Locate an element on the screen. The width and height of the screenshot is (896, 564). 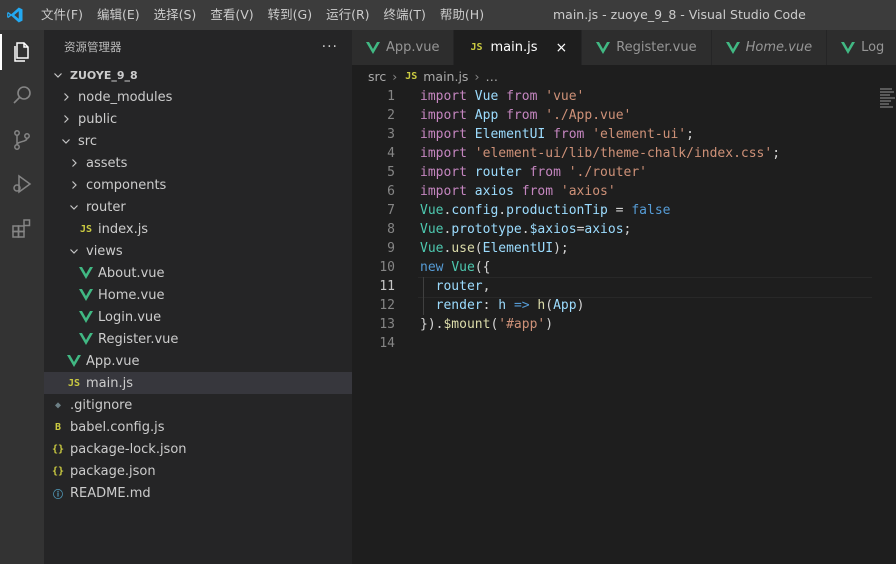
line-number: 6 is located at coordinates (391, 191).